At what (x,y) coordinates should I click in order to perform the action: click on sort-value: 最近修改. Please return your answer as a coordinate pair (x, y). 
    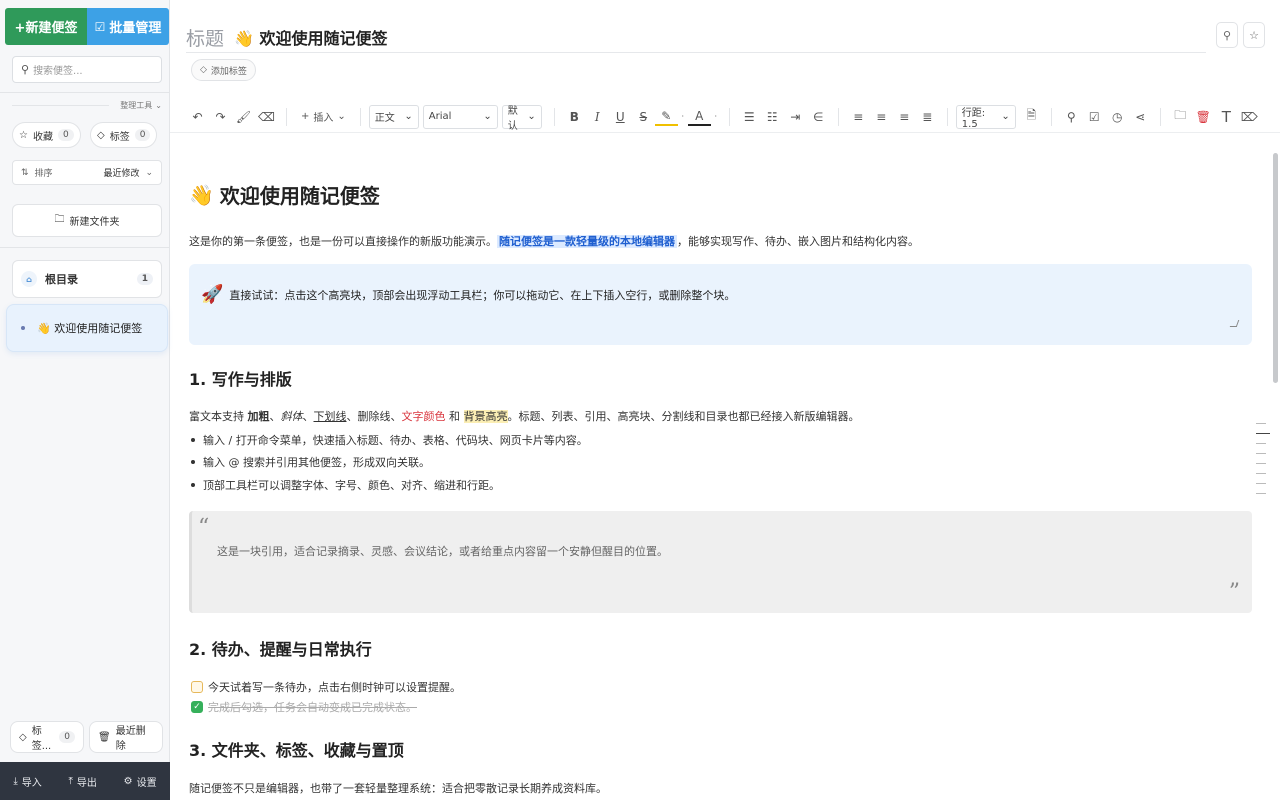
    Looking at the image, I should click on (121, 174).